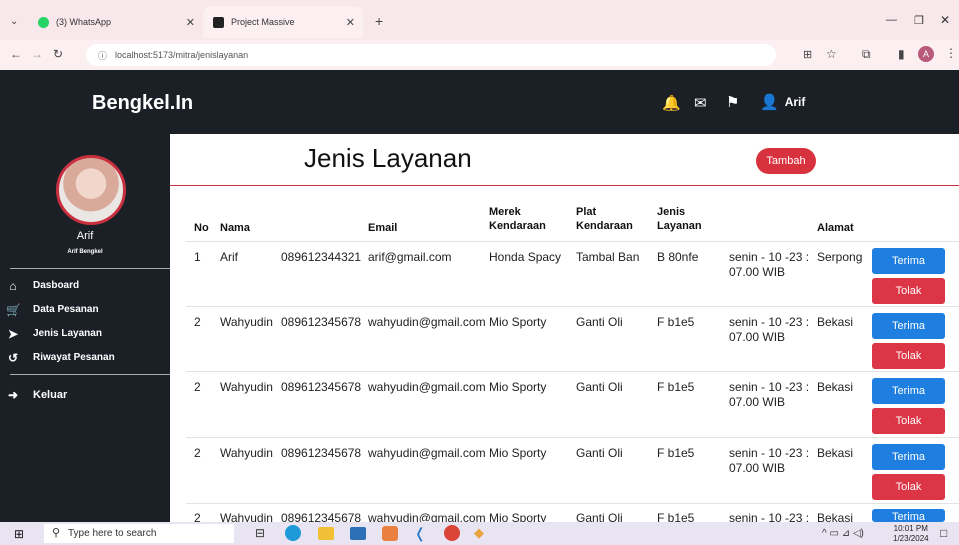 The width and height of the screenshot is (959, 545). I want to click on send-icon: ➤, so click(13, 333).